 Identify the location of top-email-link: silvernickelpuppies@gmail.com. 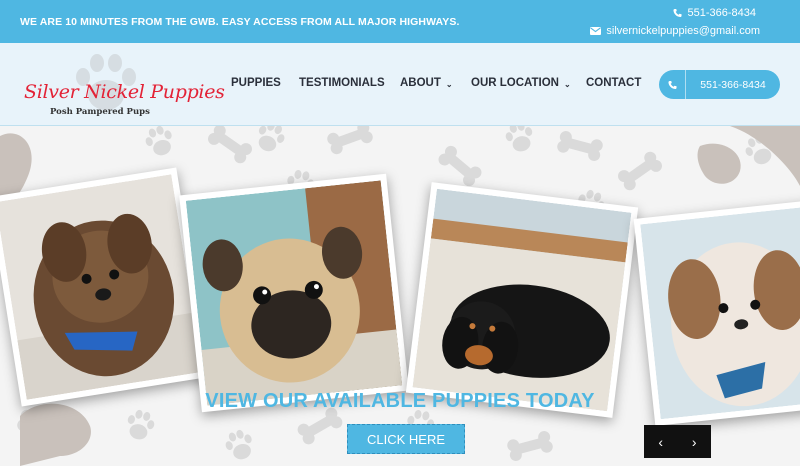
(675, 31).